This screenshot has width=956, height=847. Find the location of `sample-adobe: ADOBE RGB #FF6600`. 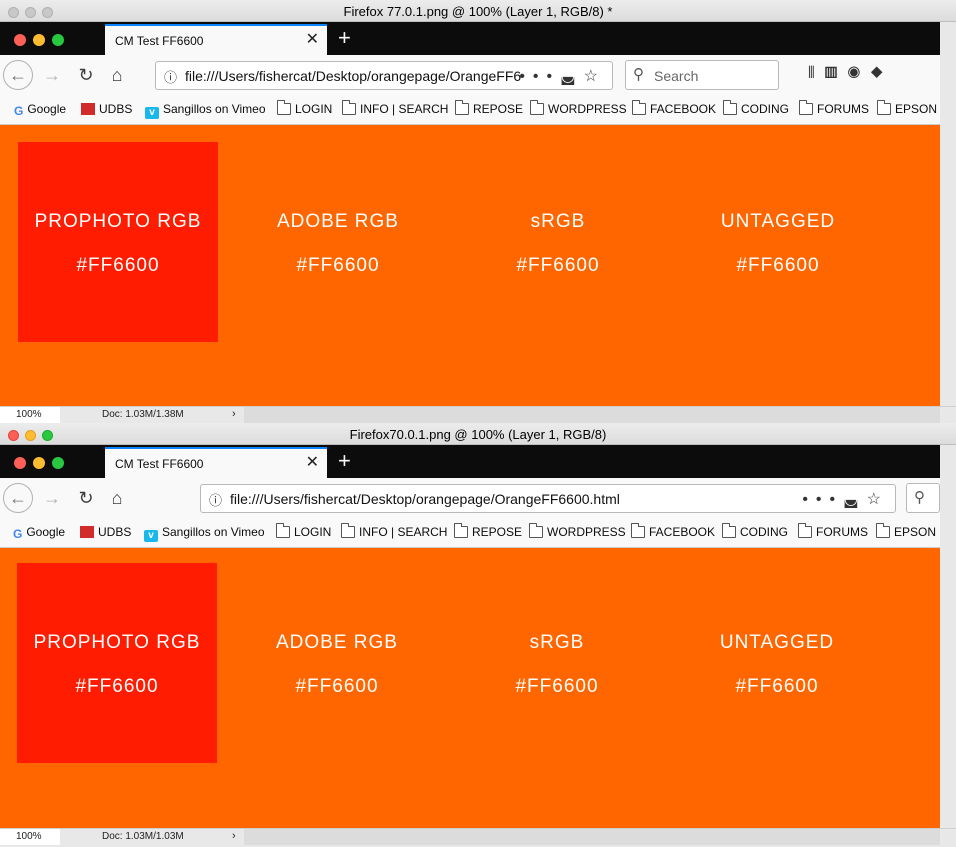

sample-adobe: ADOBE RGB #FF6600 is located at coordinates (338, 244).